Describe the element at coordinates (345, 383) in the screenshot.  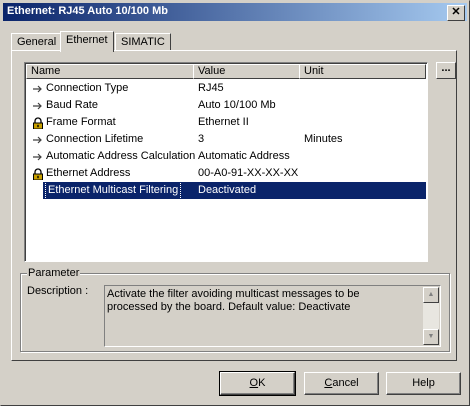
I see `cancel-label-post: ancel` at that location.